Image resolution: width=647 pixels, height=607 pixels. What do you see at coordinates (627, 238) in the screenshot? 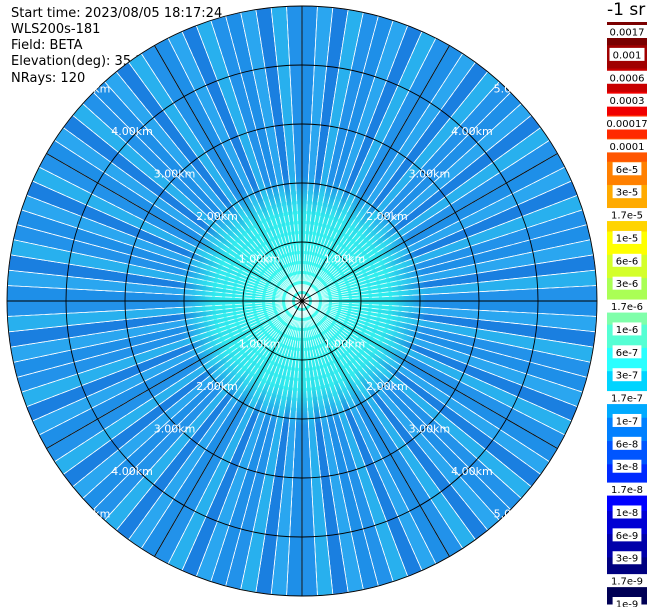
I see `colorbar-tick-label: 1e-5` at bounding box center [627, 238].